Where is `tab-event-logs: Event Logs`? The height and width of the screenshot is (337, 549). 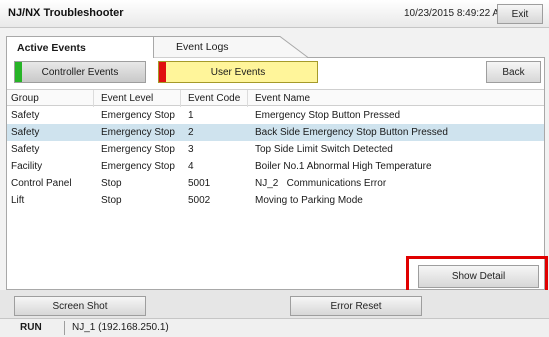
tab-event-logs: Event Logs is located at coordinates (228, 47).